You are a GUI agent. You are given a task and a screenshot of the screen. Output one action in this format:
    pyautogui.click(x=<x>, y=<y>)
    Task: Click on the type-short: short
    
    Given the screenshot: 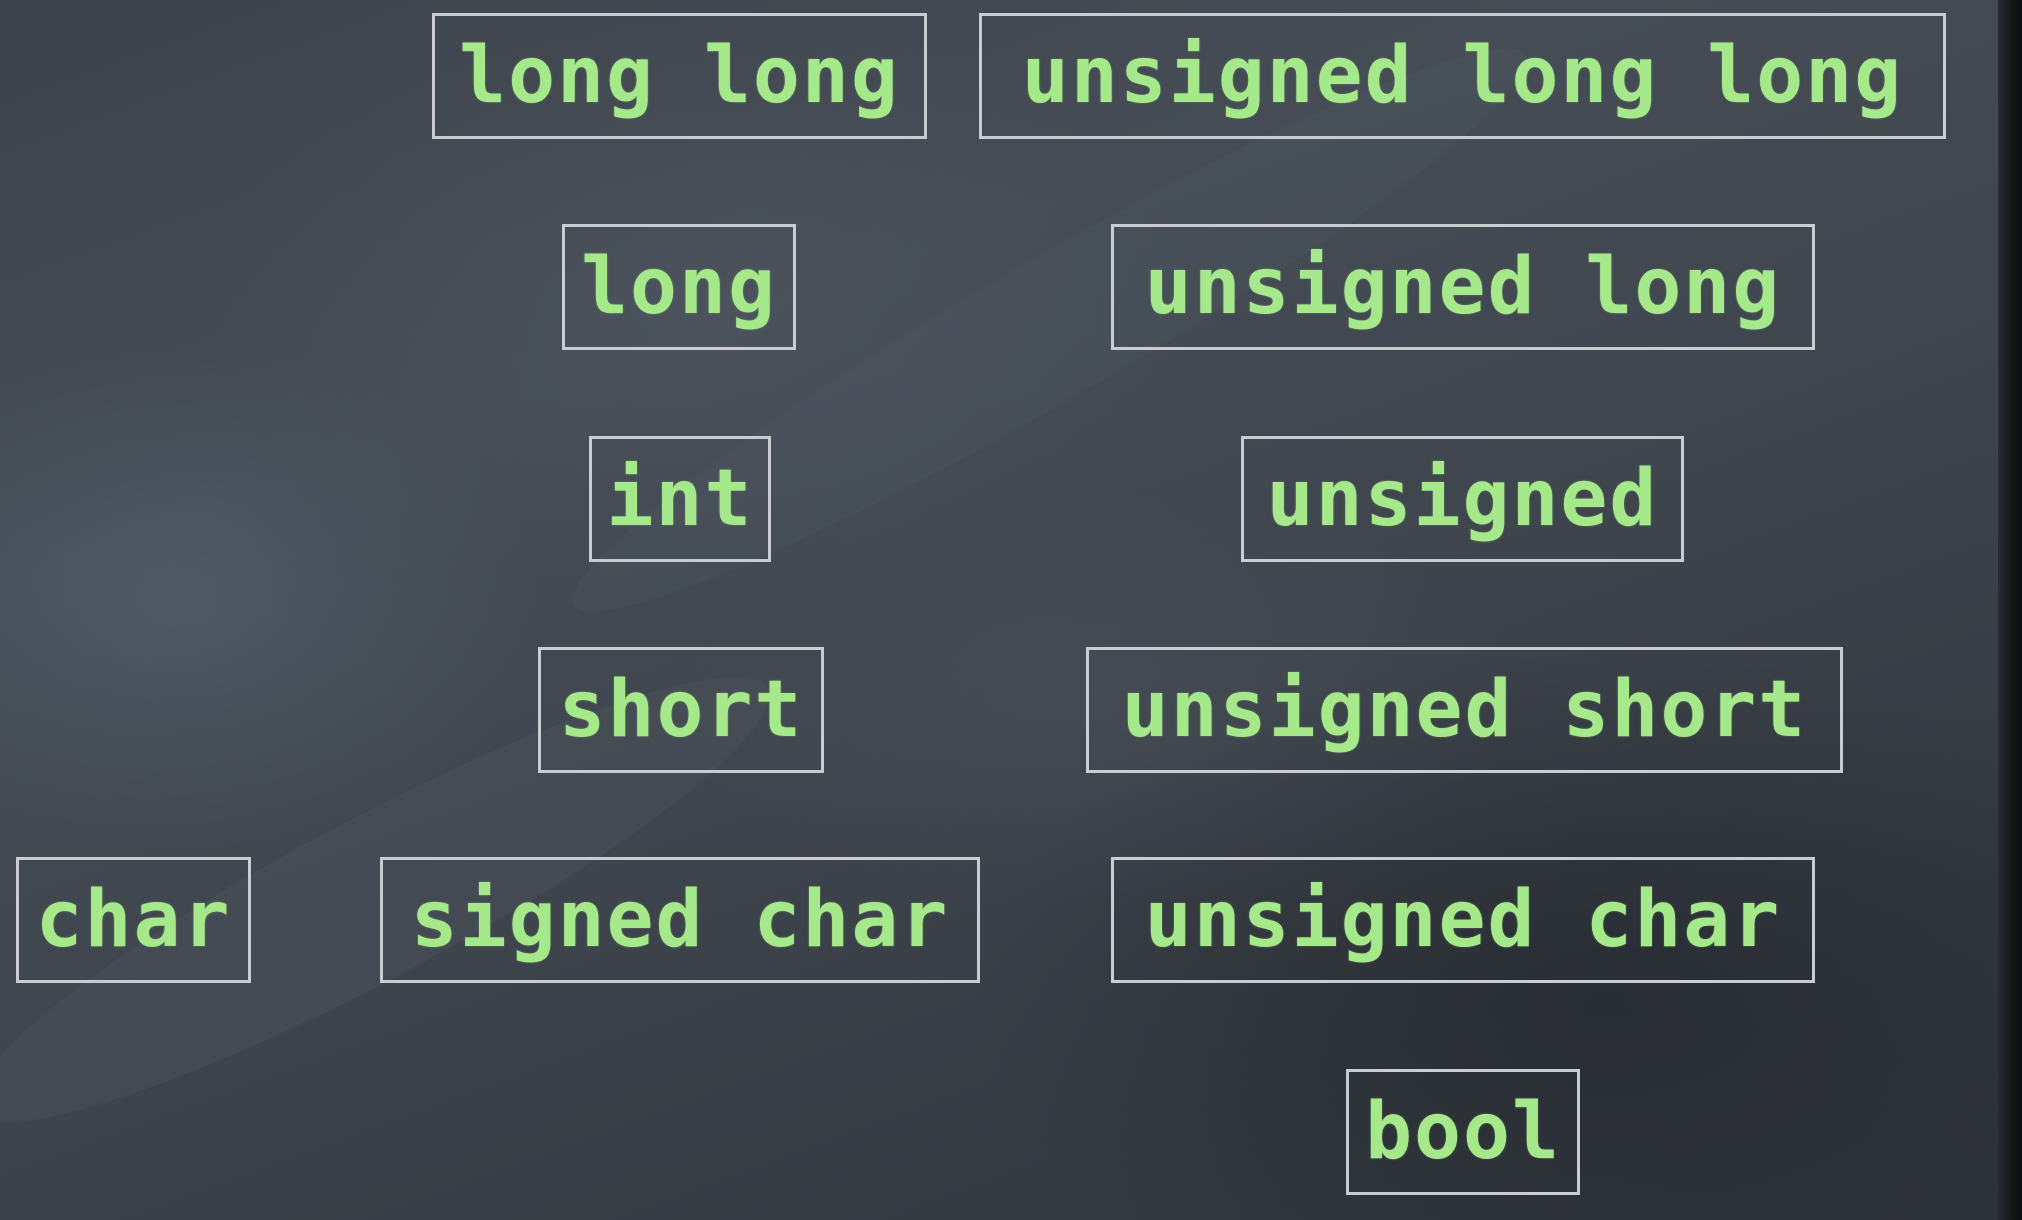 What is the action you would take?
    pyautogui.click(x=681, y=710)
    